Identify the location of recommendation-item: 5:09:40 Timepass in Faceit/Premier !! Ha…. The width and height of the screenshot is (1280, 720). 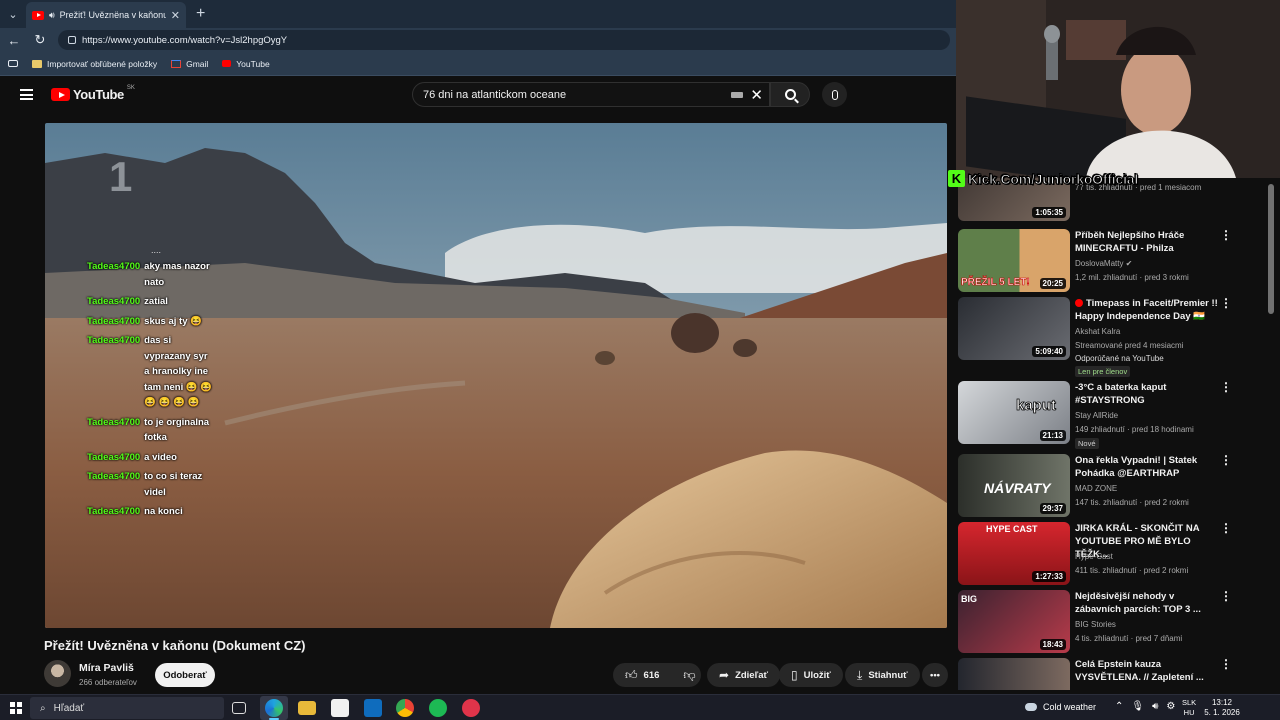
(1114, 337).